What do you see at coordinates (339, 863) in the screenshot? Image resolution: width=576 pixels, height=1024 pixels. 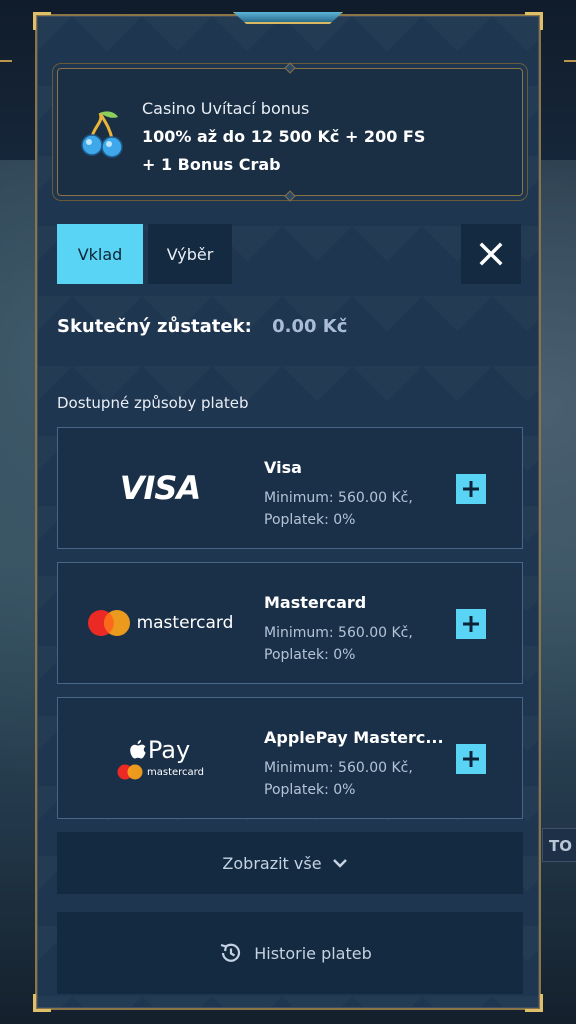 I see `chevron-down-icon` at bounding box center [339, 863].